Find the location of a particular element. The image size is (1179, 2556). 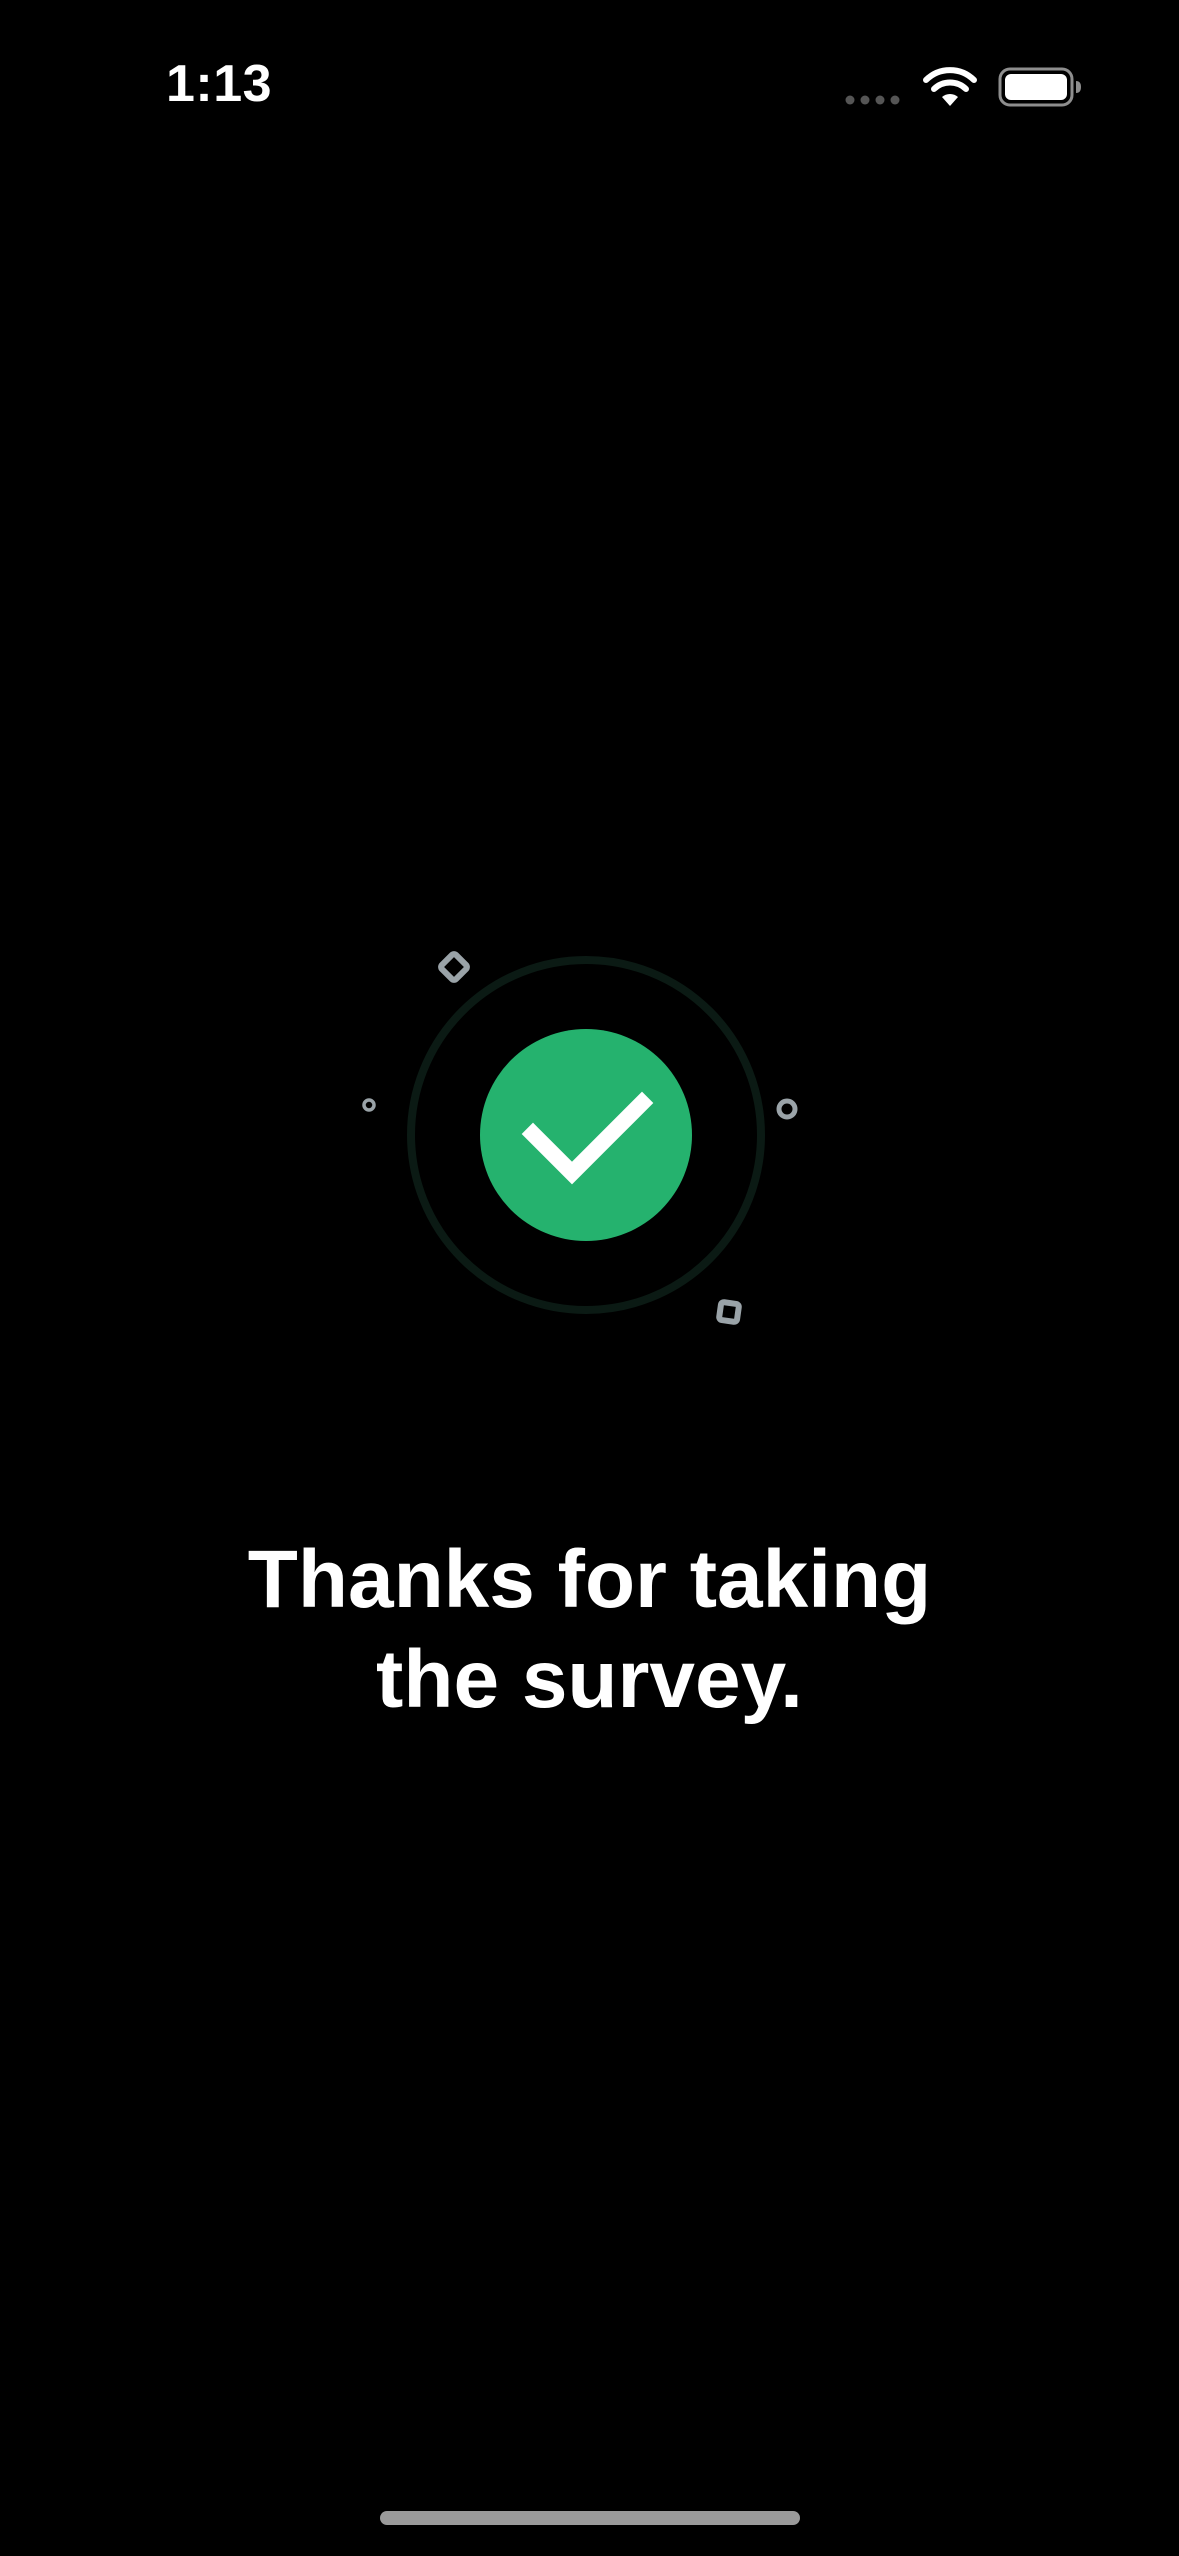

confetti-square is located at coordinates (729, 1312).